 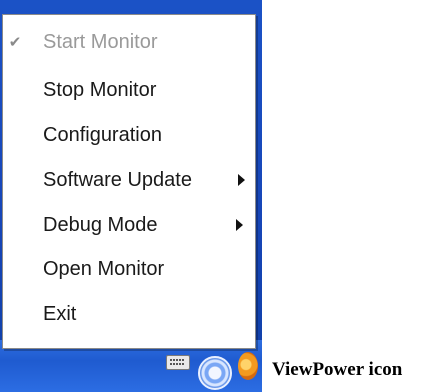 I want to click on menu-item-label: Software Update, so click(x=117, y=179).